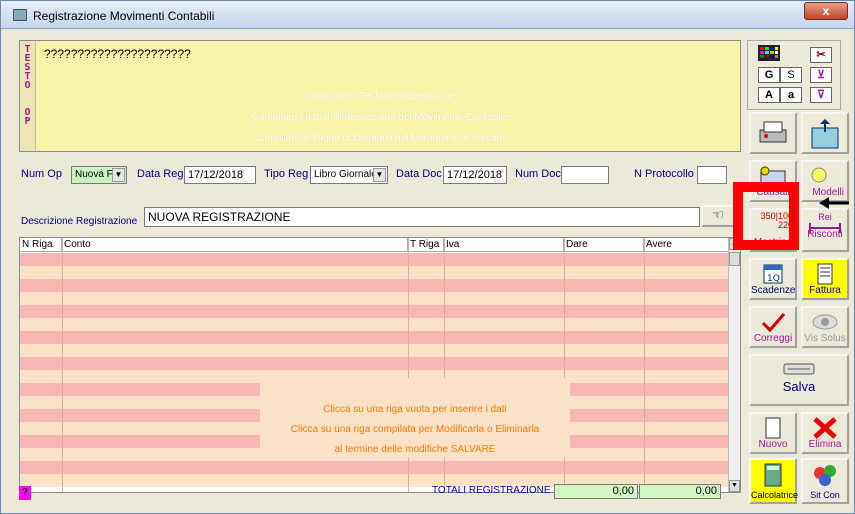 Image resolution: width=855 pixels, height=514 pixels. I want to click on scadenze-label: Scadenze, so click(773, 290).